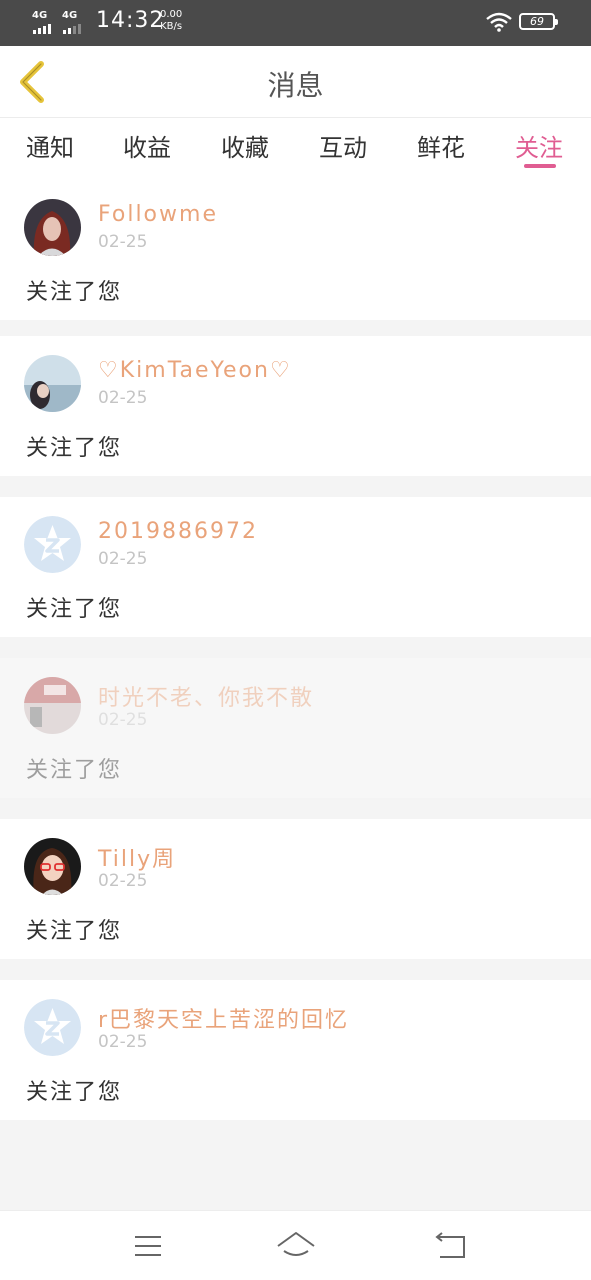 This screenshot has width=591, height=1280. I want to click on user-name: Tilly周, so click(137, 857).